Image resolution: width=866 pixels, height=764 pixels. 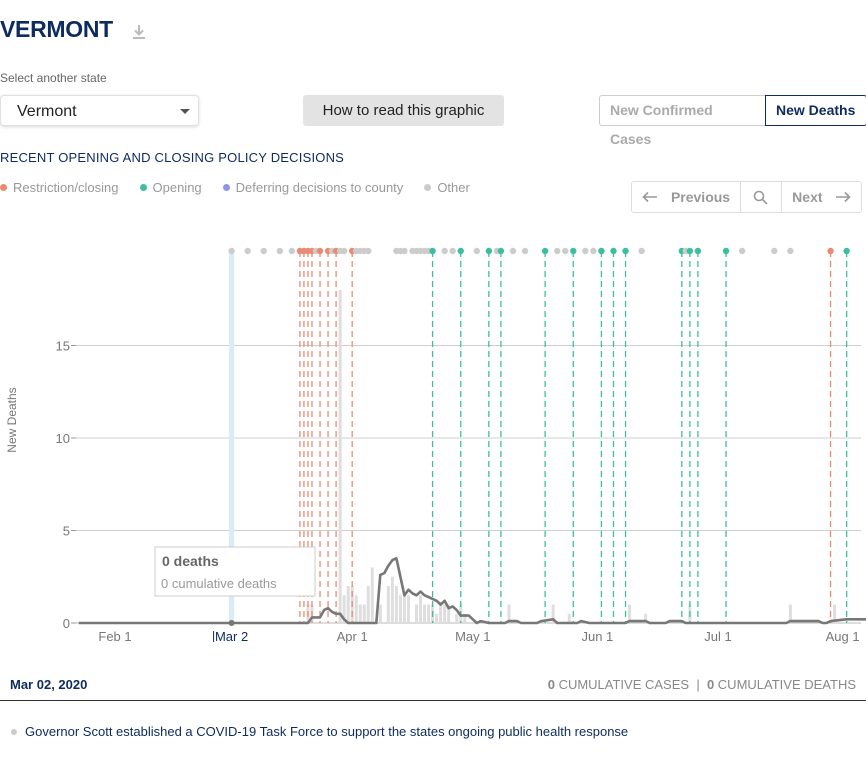 I want to click on legend-label: Restriction/closing, so click(x=66, y=187).